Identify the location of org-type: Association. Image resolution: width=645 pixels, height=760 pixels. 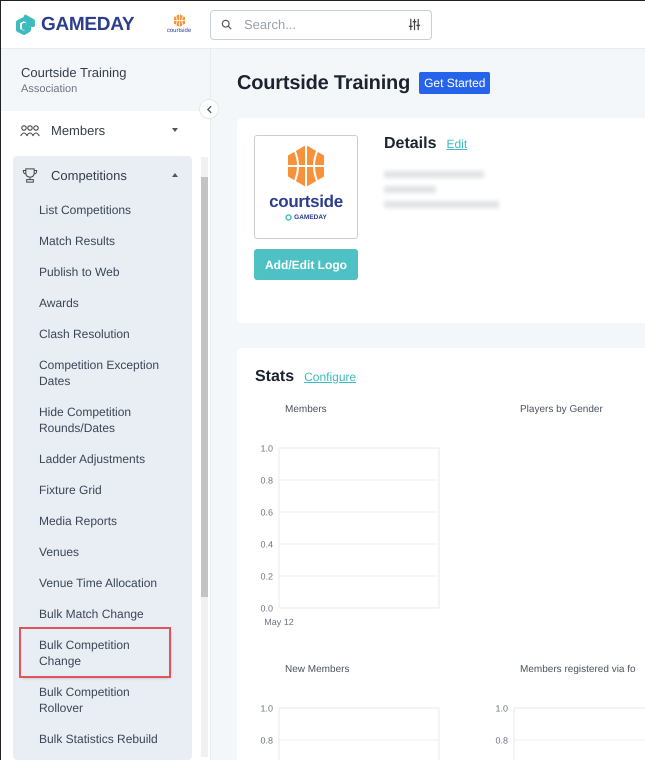
(49, 89).